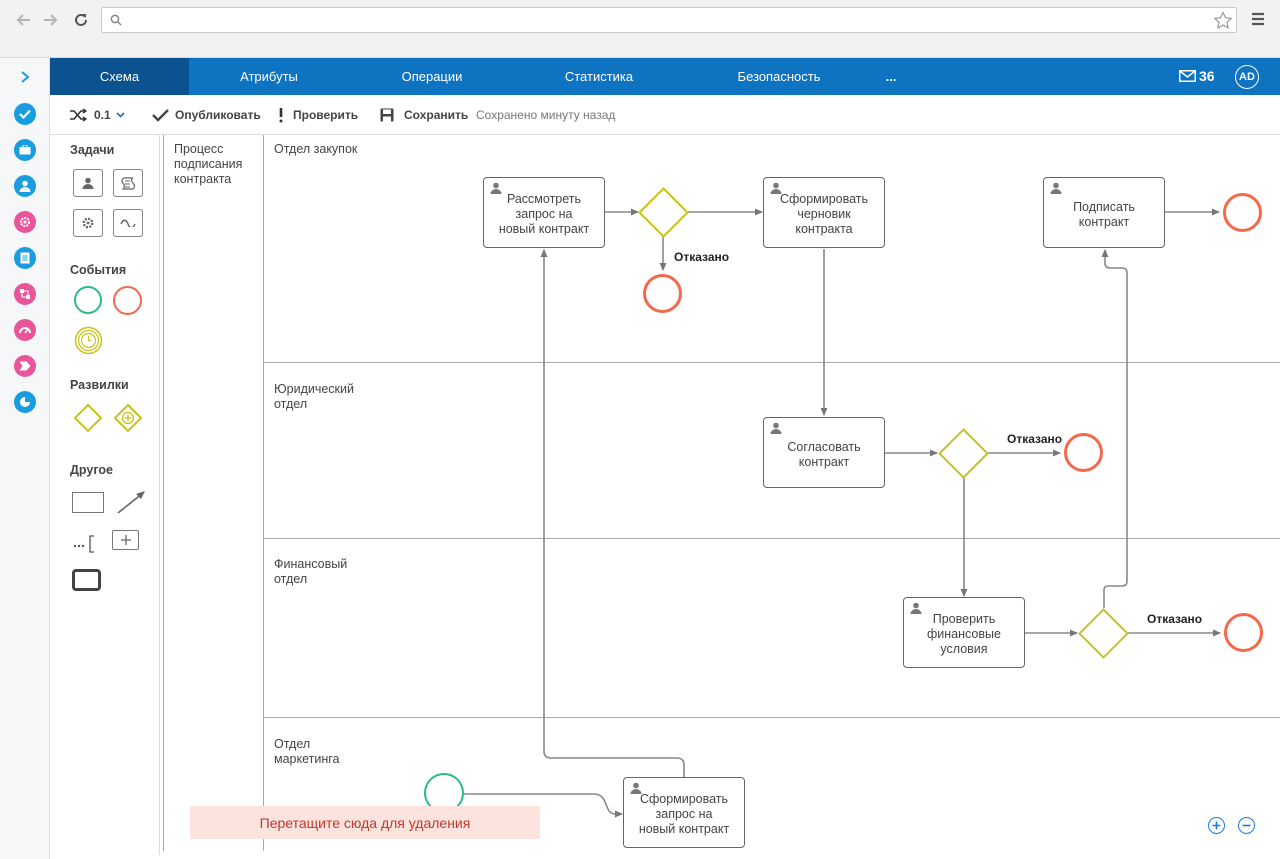 This screenshot has height=859, width=1280. I want to click on task-label: Согласовать контракт, so click(824, 454).